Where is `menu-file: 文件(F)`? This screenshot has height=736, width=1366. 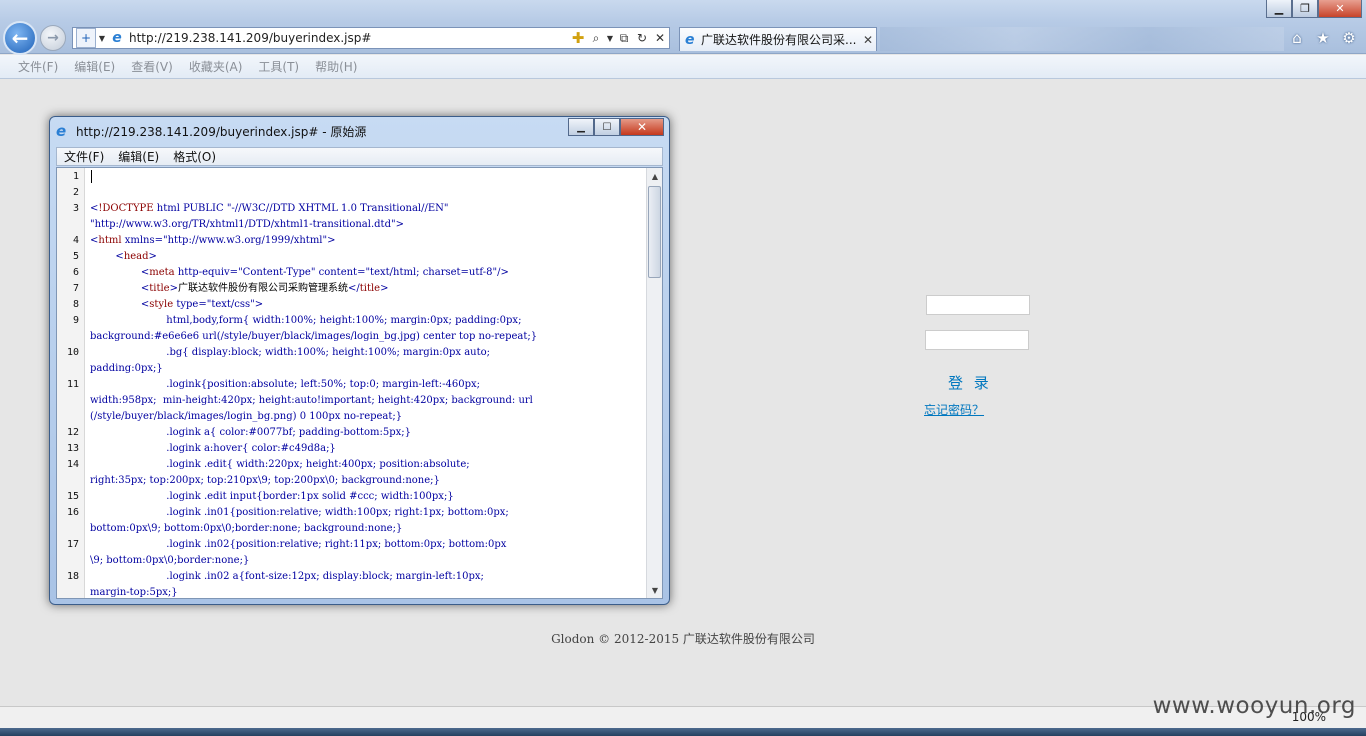
menu-file: 文件(F) is located at coordinates (38, 66).